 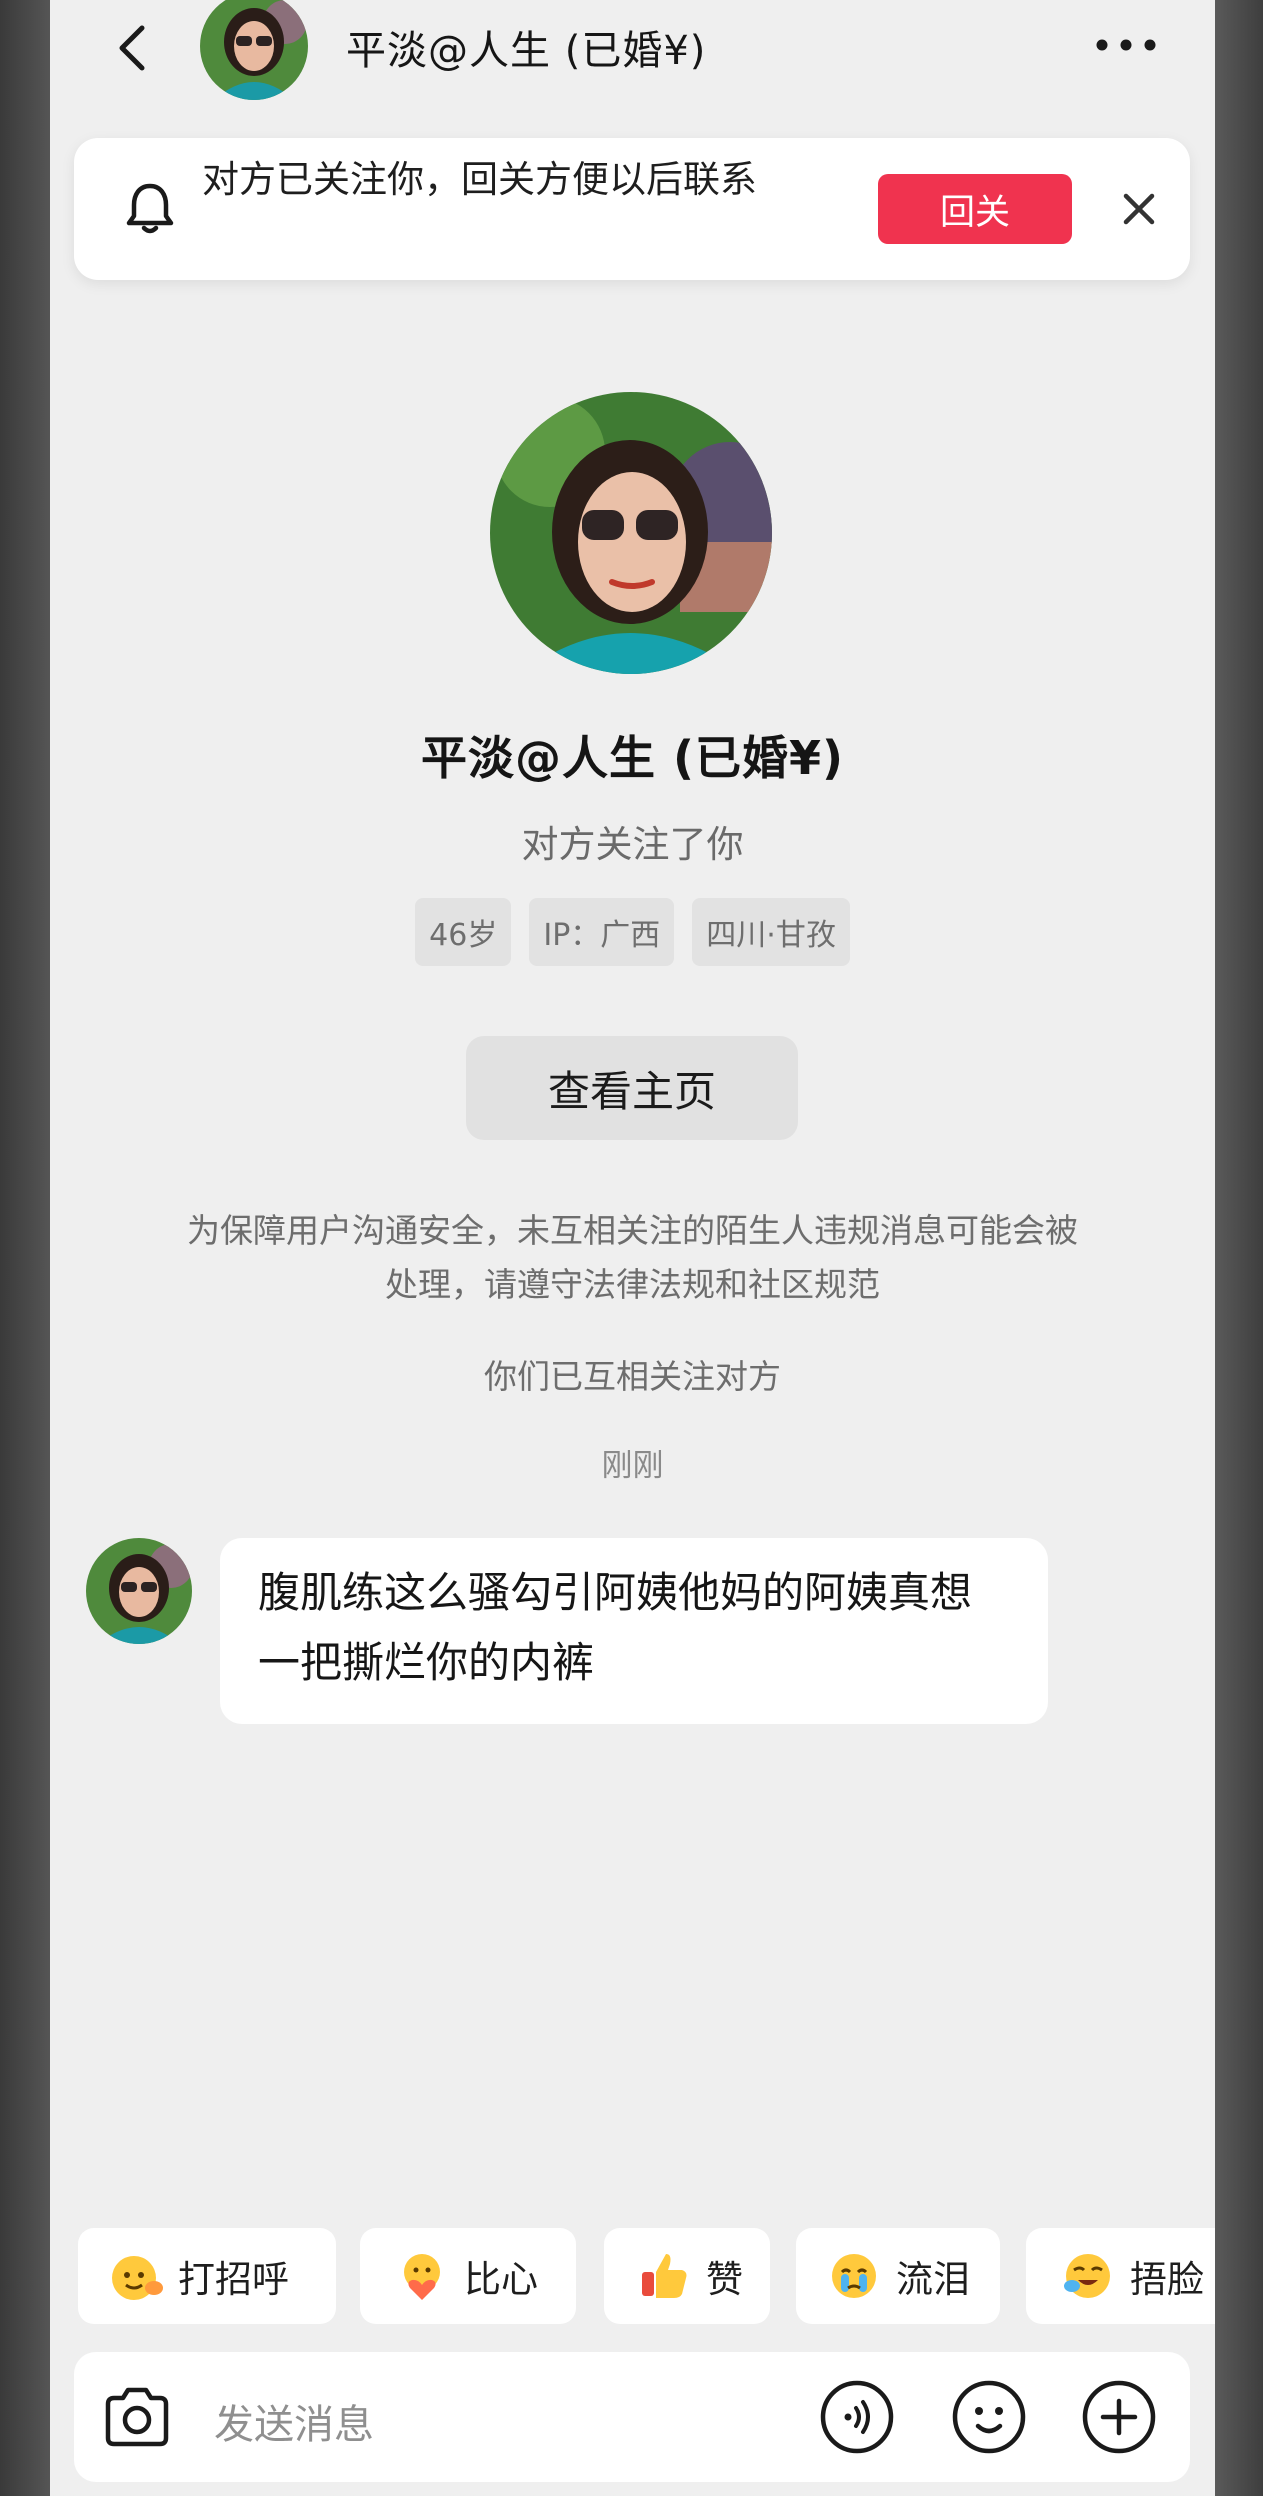 What do you see at coordinates (1088, 2276) in the screenshot?
I see `facepalm-emoji-icon` at bounding box center [1088, 2276].